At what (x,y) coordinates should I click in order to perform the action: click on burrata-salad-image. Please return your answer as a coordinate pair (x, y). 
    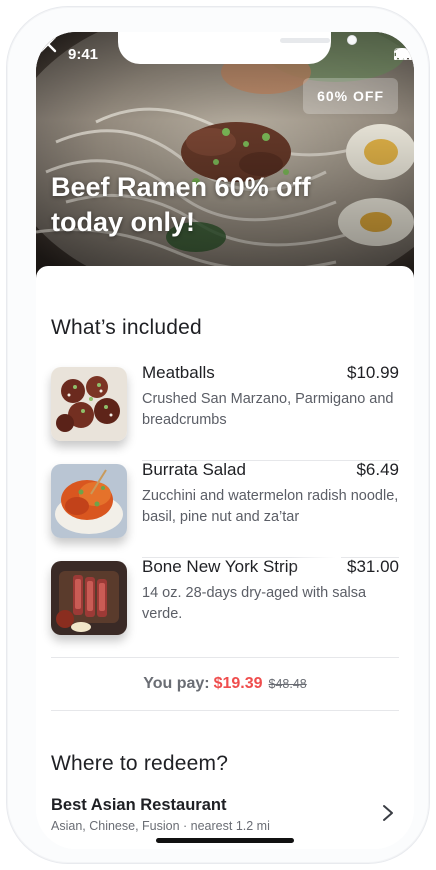
    Looking at the image, I should click on (89, 501).